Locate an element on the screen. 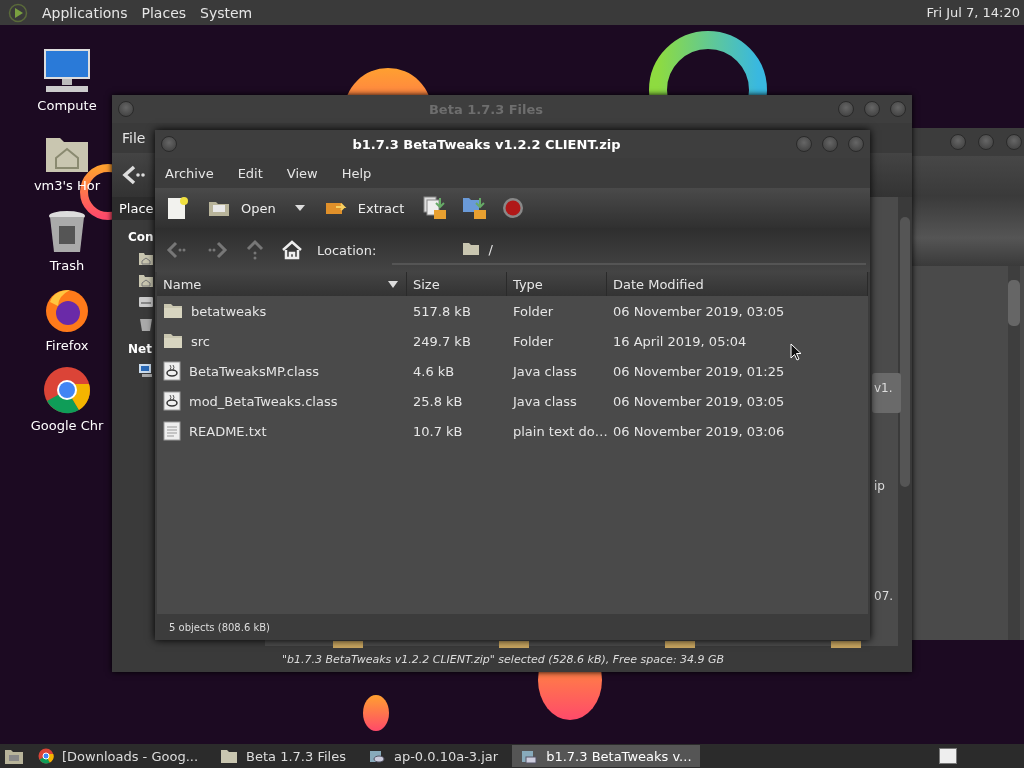 The width and height of the screenshot is (1024, 768). menu-item: Help is located at coordinates (356, 173).